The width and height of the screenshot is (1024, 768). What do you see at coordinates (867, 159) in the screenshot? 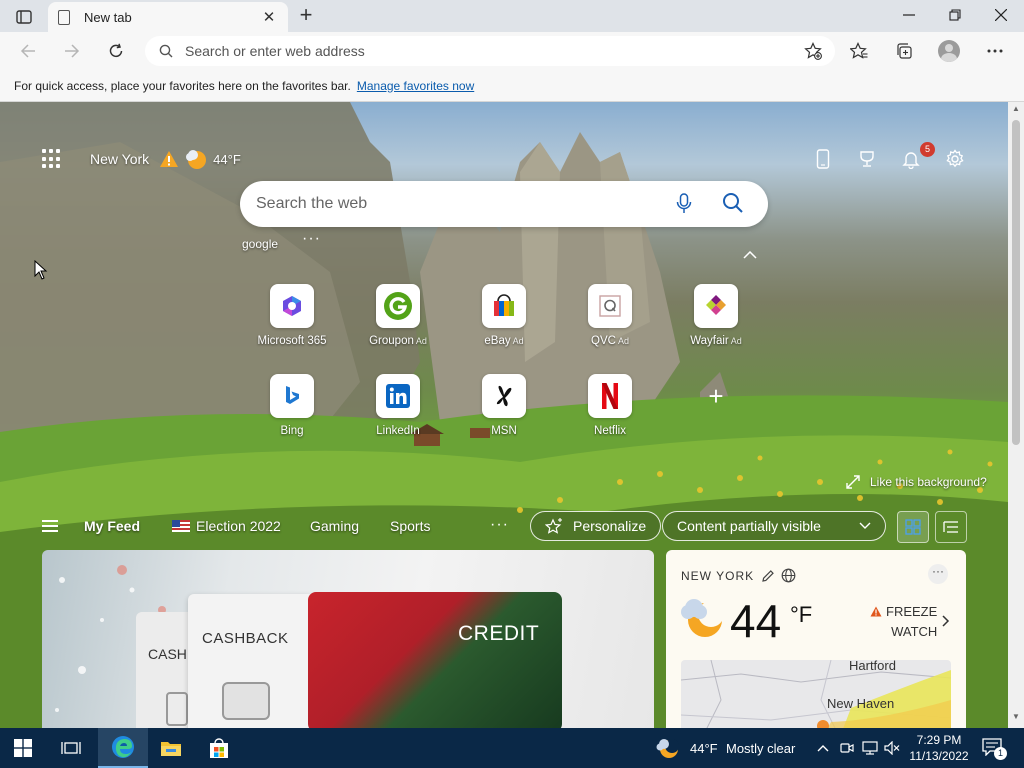
I see `rewards-icon` at bounding box center [867, 159].